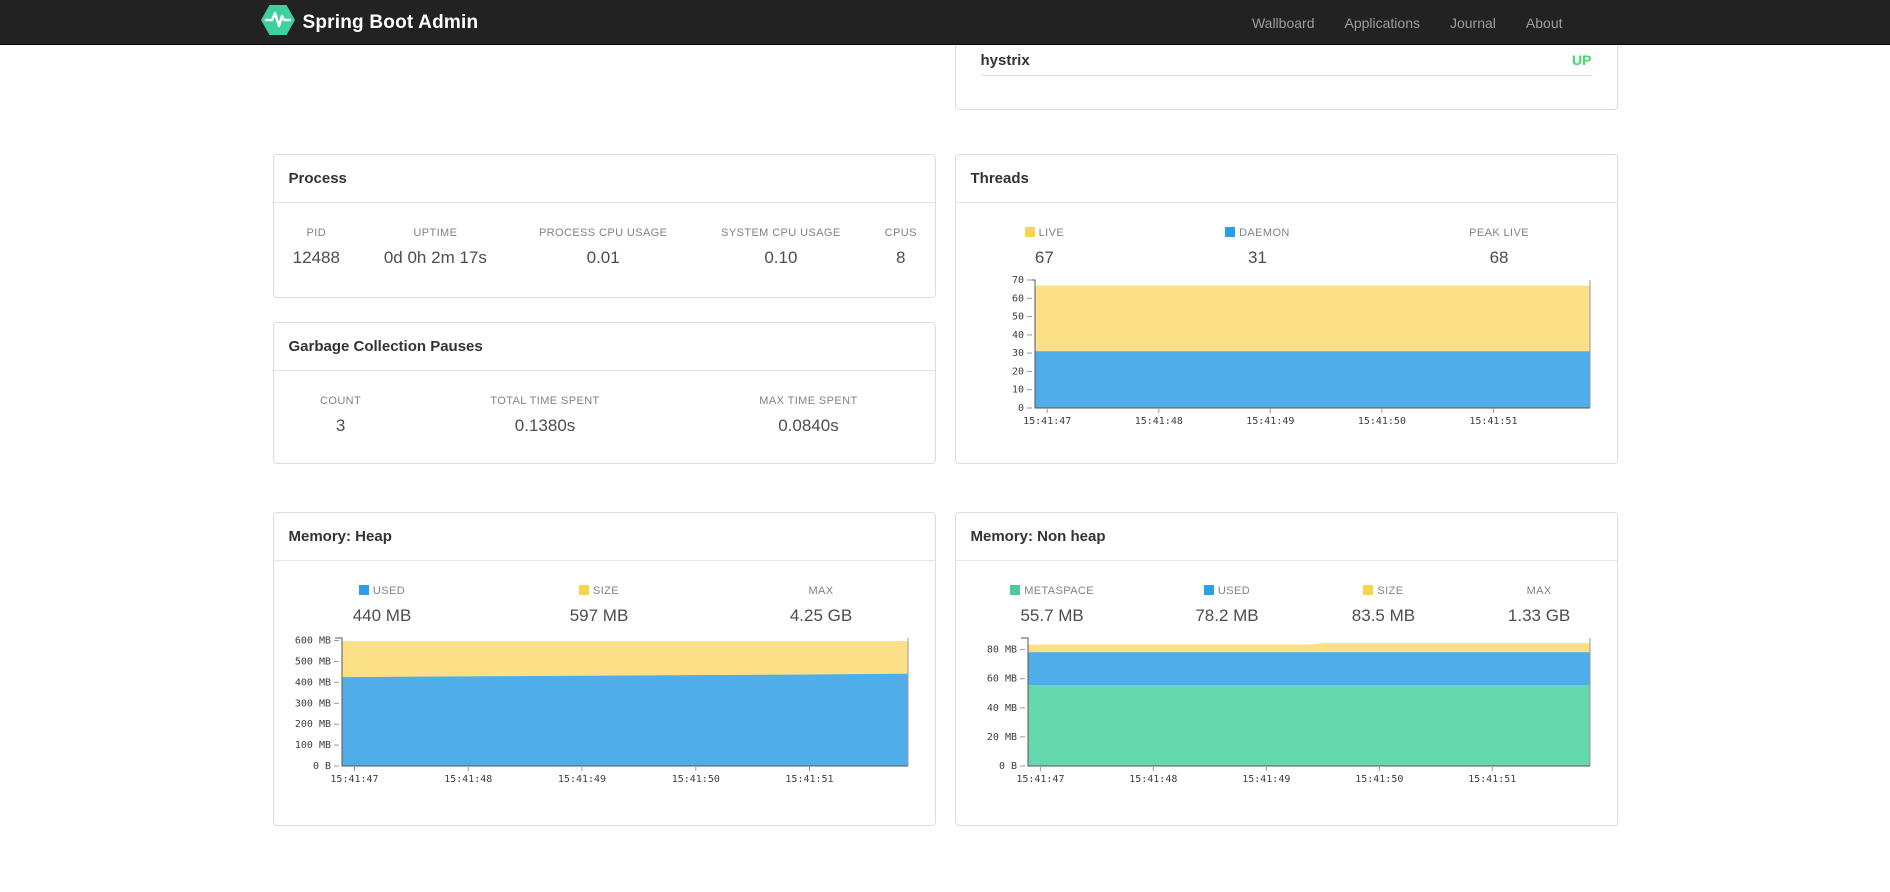  Describe the element at coordinates (312, 641) in the screenshot. I see `svg-text: 600 MB` at that location.